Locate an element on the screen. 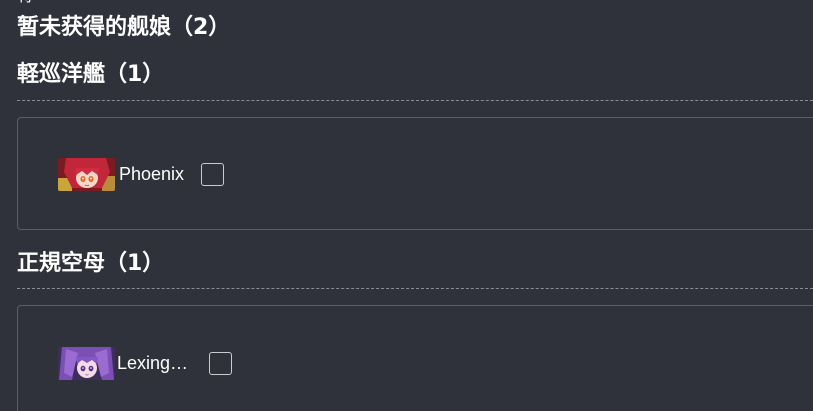 The image size is (813, 411). section-heading-fleet-carrier: 正規空母（1） is located at coordinates (91, 263).